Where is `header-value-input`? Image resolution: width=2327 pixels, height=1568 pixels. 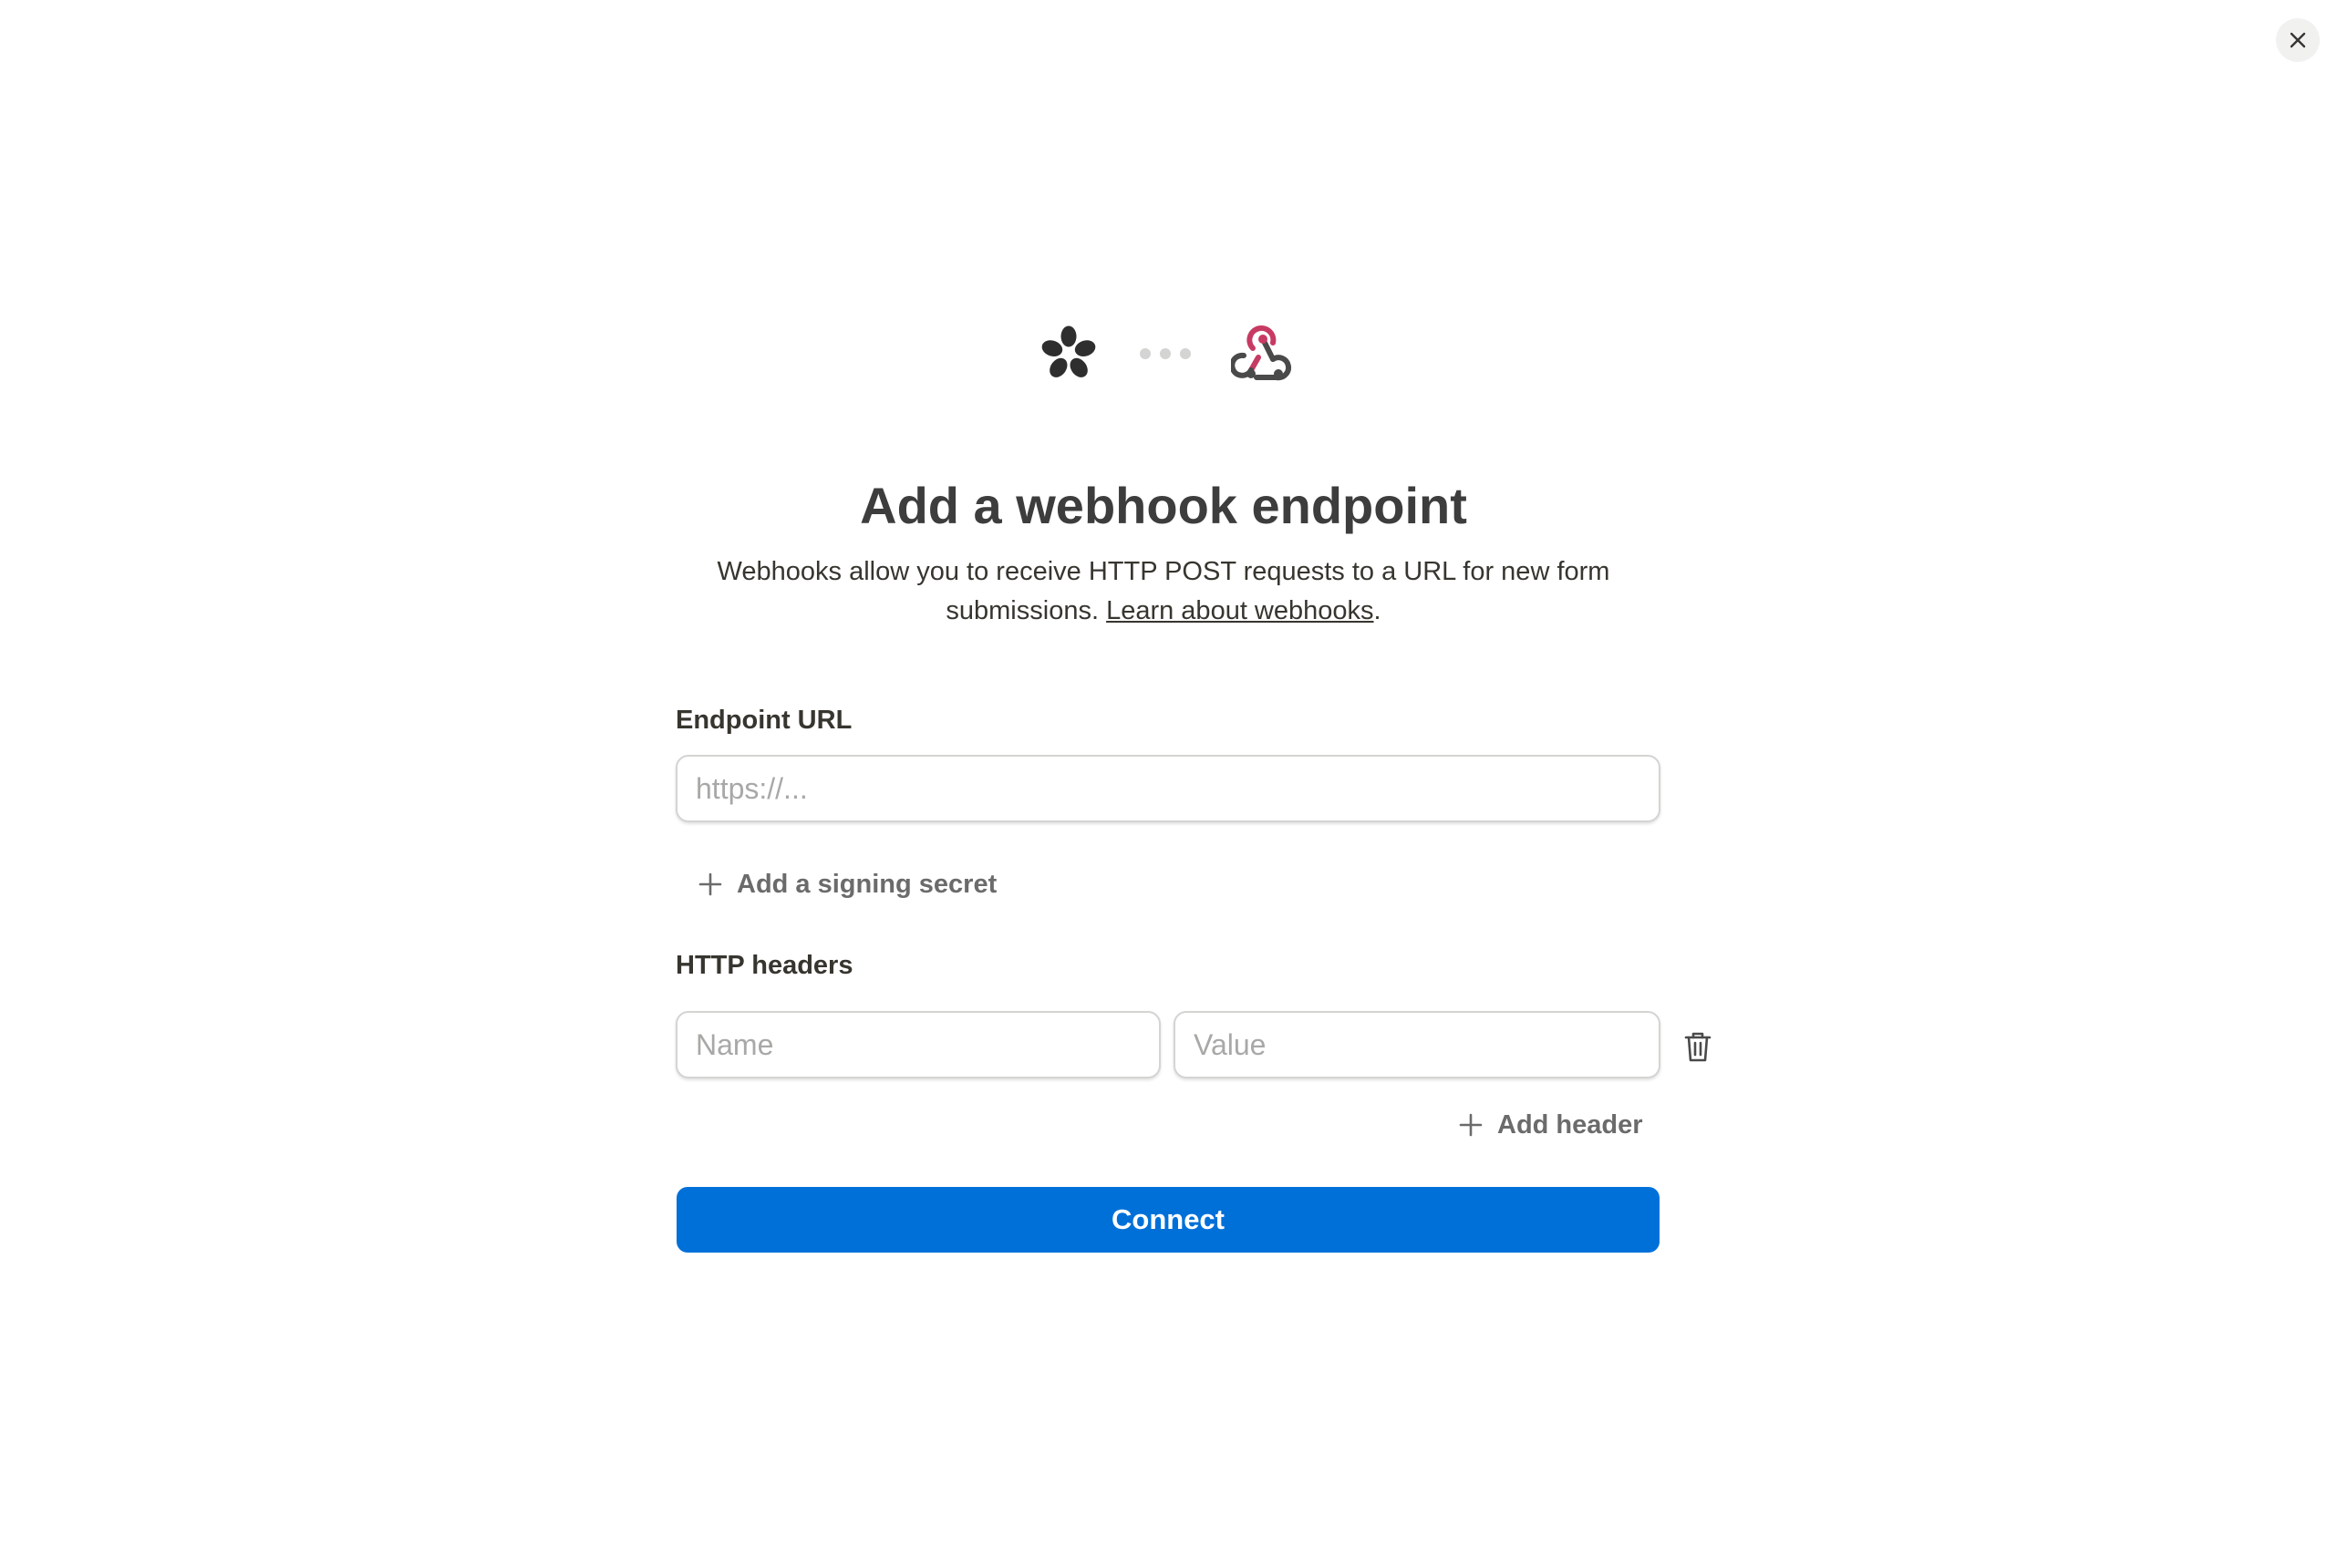
header-value-input is located at coordinates (1417, 1044).